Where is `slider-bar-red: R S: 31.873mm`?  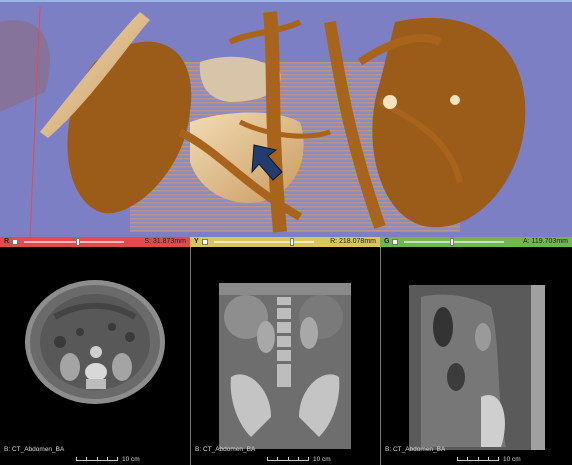
slider-bar-red: R S: 31.873mm is located at coordinates (95, 242).